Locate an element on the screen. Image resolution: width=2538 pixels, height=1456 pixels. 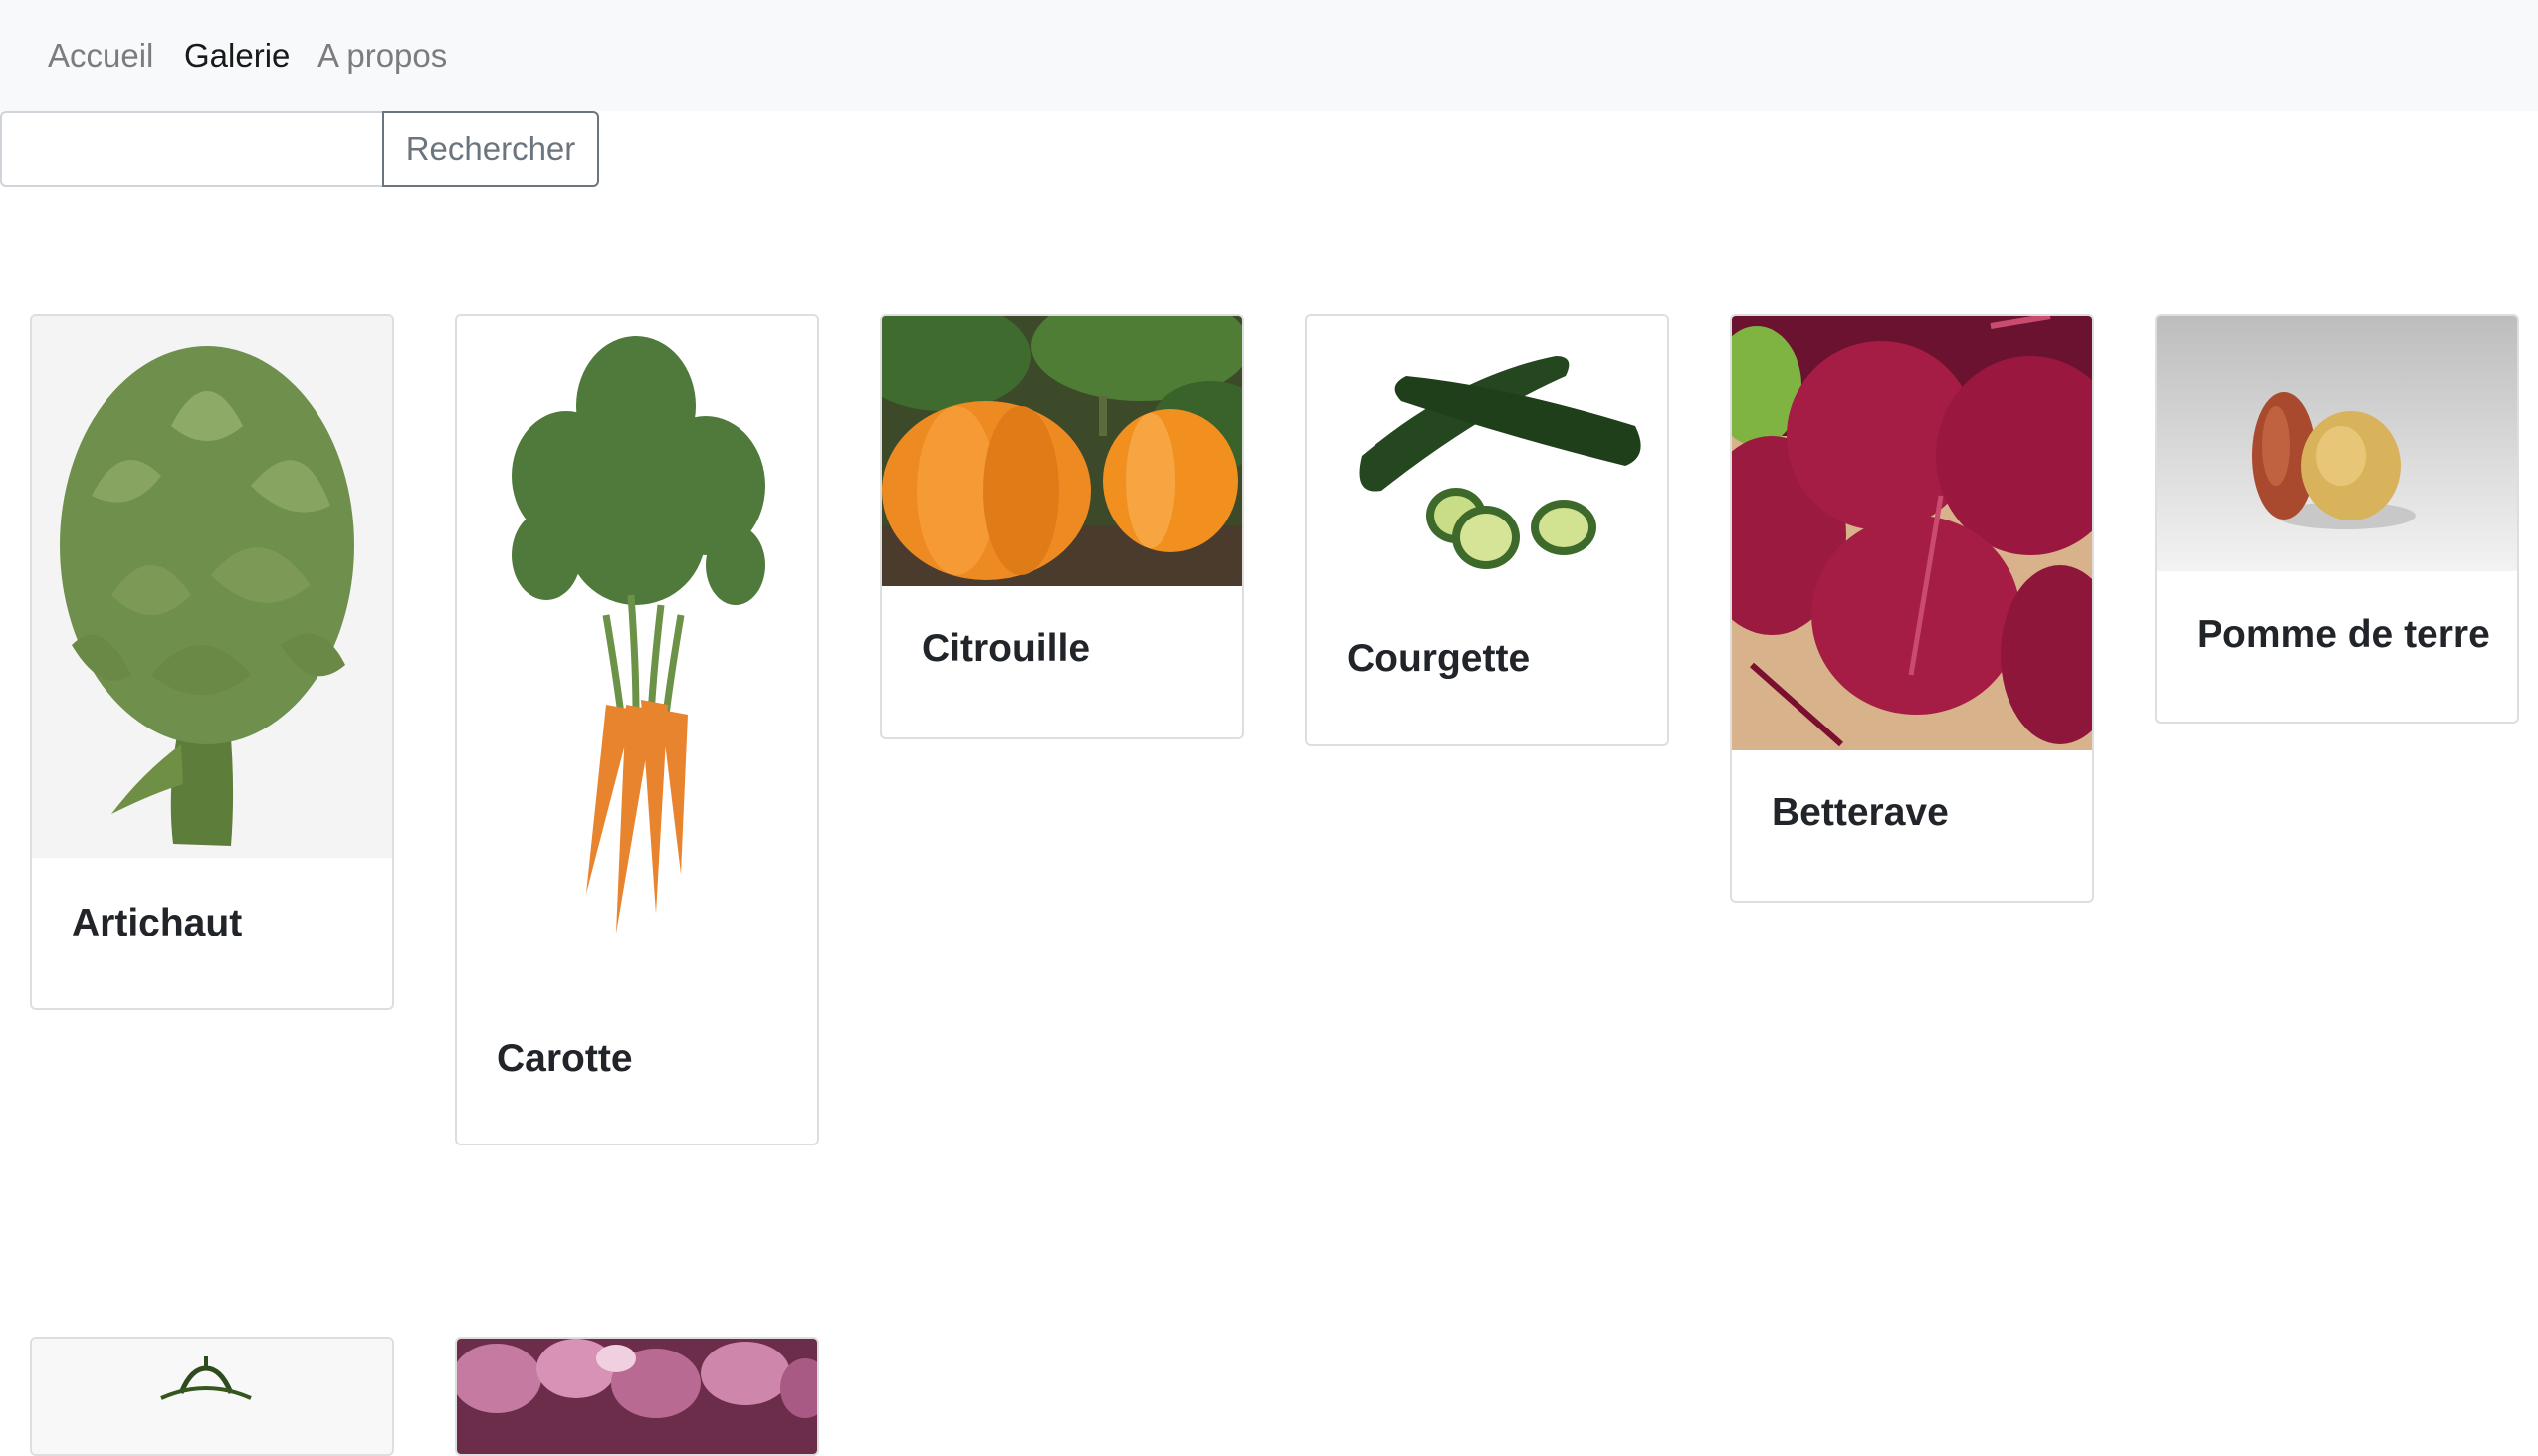
zucchini-image is located at coordinates (1487, 450).